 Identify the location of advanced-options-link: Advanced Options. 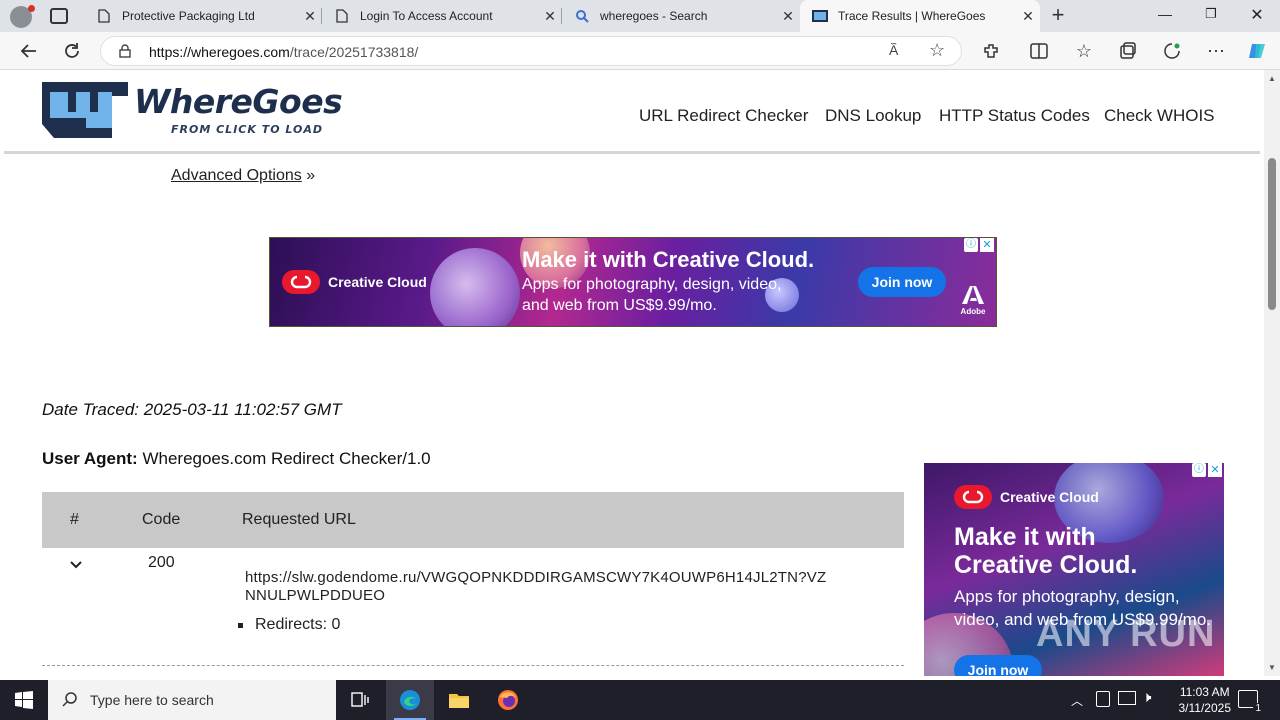
(236, 175).